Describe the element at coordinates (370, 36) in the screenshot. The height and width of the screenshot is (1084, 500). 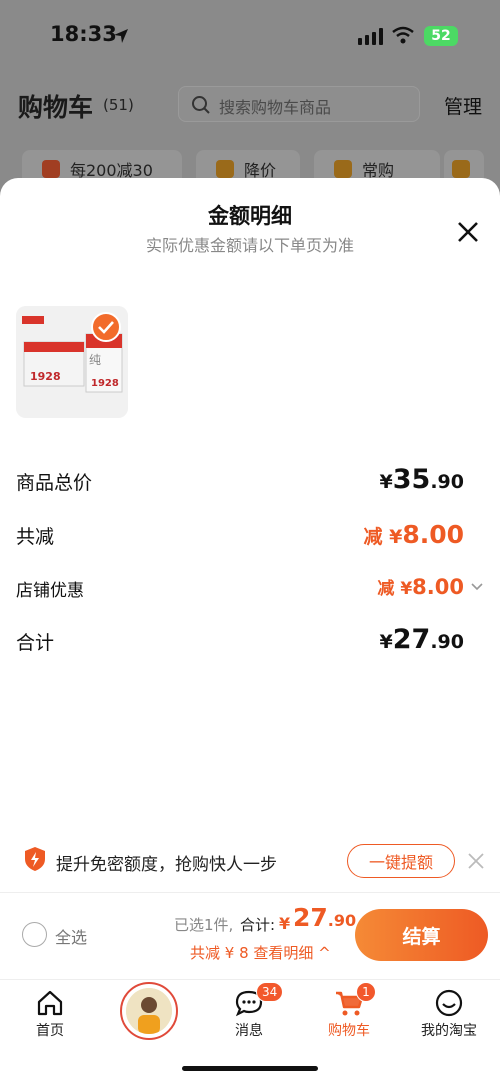
I see `signal-icon` at that location.